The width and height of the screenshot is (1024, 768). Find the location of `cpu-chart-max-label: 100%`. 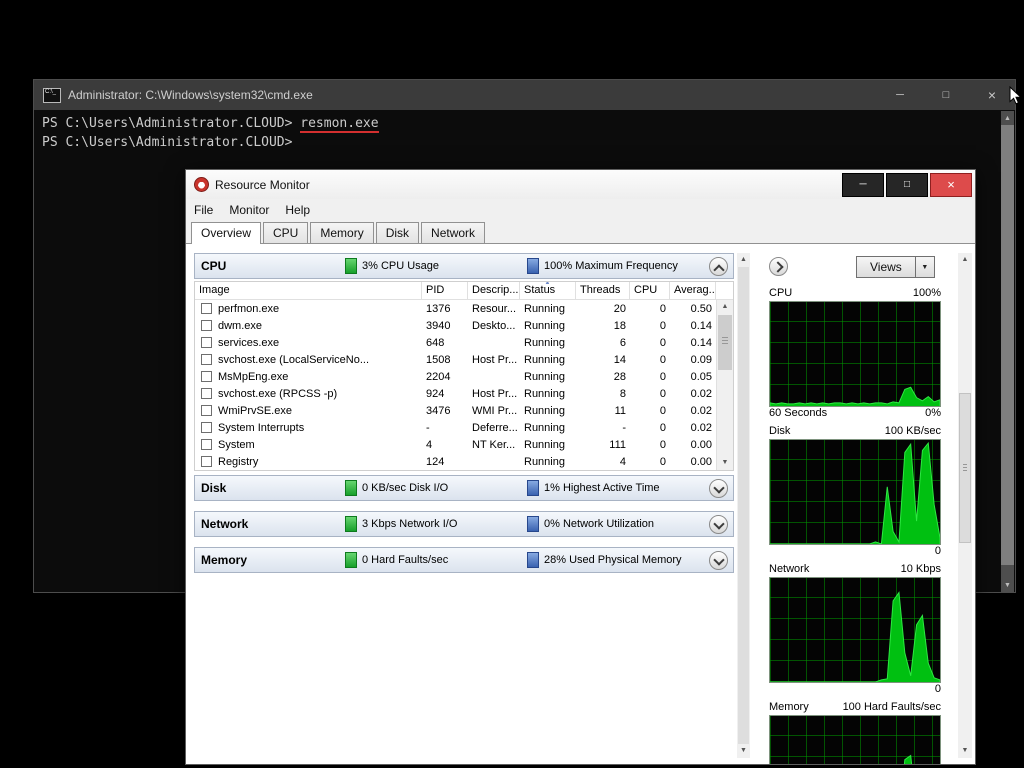

cpu-chart-max-label: 100% is located at coordinates (926, 293).